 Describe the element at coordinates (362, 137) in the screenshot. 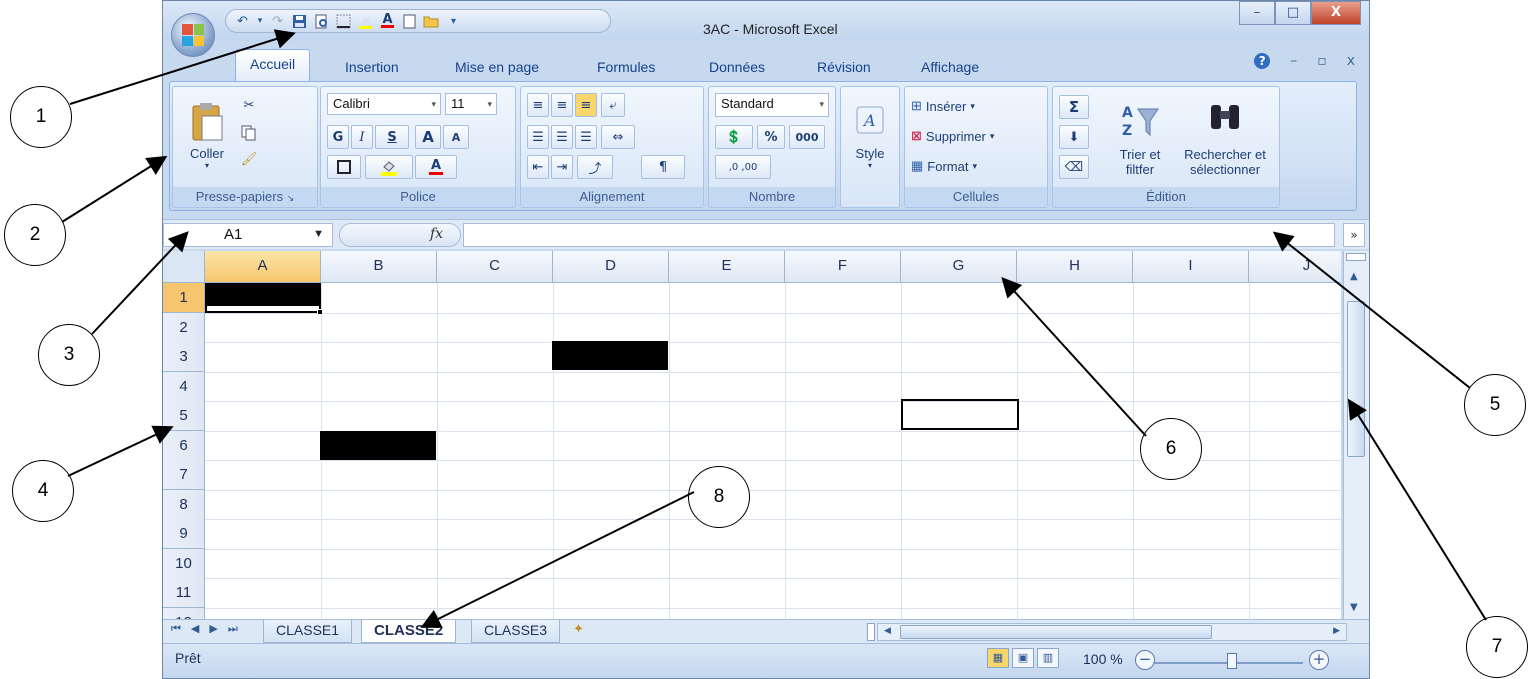

I see `italic-button: I` at that location.